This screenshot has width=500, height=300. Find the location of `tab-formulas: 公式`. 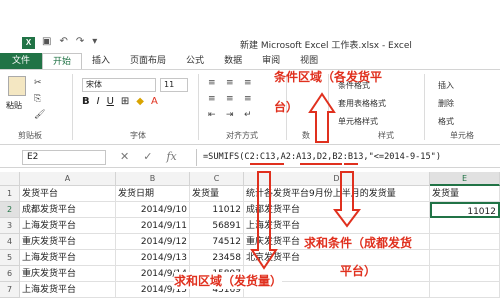

tab-formulas: 公式 is located at coordinates (195, 61).